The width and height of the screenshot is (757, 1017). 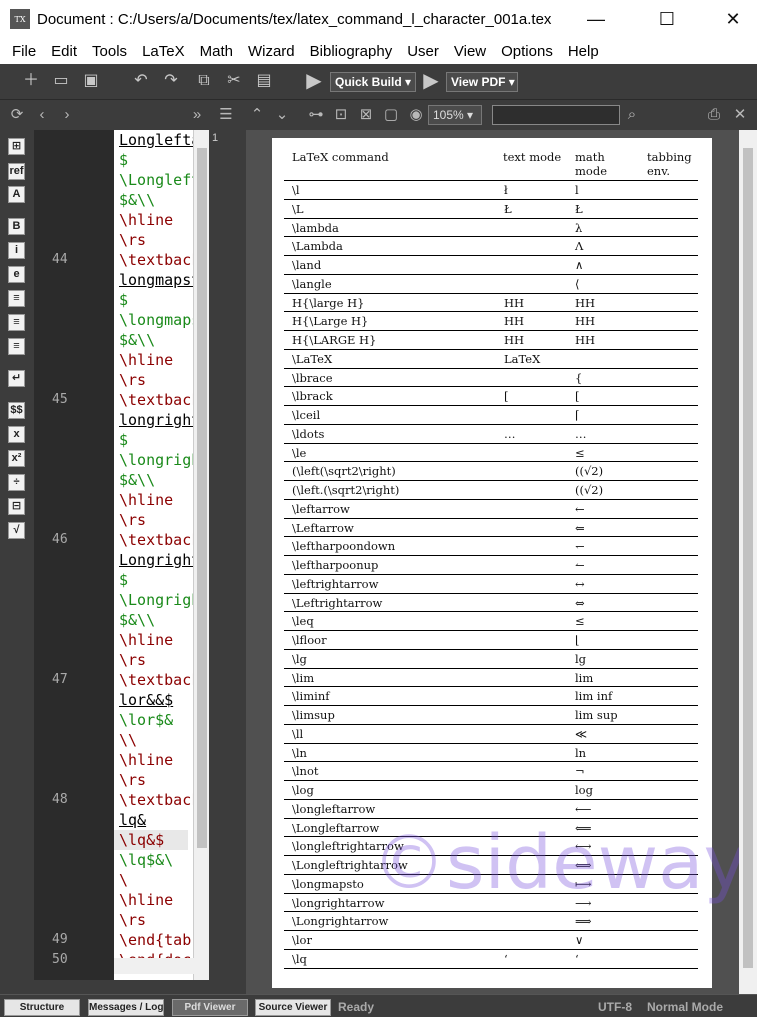 What do you see at coordinates (146, 700) in the screenshot?
I see `code-line: lor&&$` at bounding box center [146, 700].